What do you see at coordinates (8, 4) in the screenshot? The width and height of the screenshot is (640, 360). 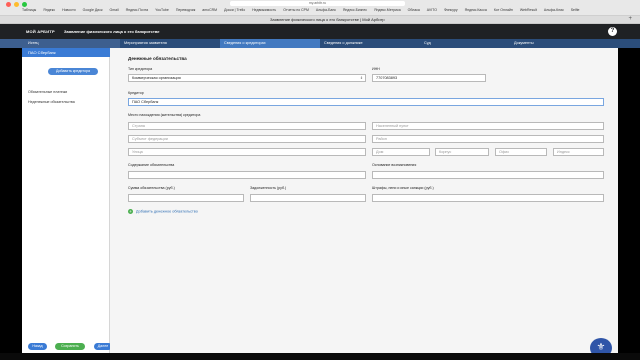 I see `close-window-icon` at bounding box center [8, 4].